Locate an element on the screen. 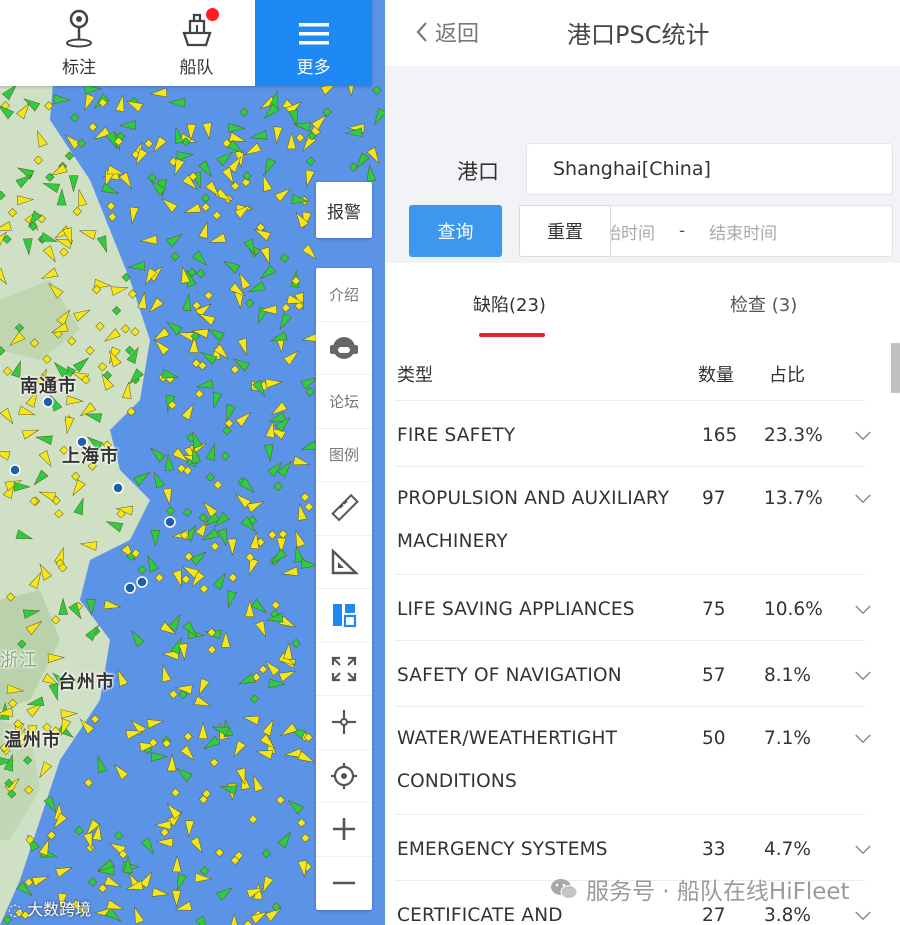 The width and height of the screenshot is (900, 925). table-row: SAFETY OF NAVIGATION 57 8.1% is located at coordinates (633, 673).